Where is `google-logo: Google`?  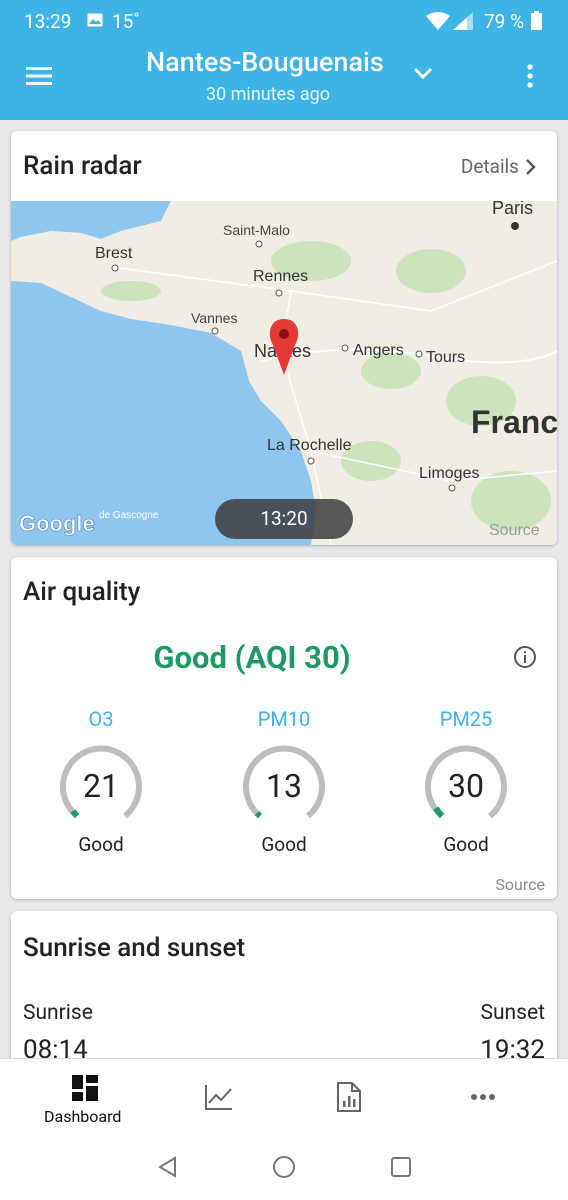
google-logo: Google is located at coordinates (57, 523).